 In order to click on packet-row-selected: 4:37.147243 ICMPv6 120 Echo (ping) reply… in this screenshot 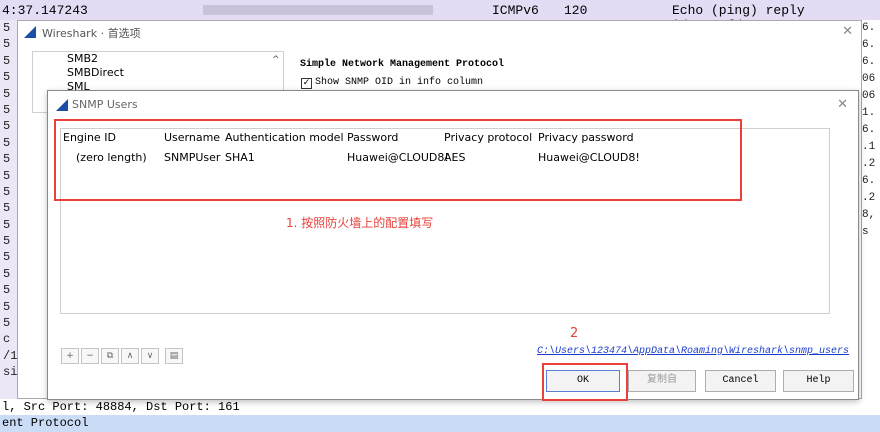, I will do `click(440, 16)`.